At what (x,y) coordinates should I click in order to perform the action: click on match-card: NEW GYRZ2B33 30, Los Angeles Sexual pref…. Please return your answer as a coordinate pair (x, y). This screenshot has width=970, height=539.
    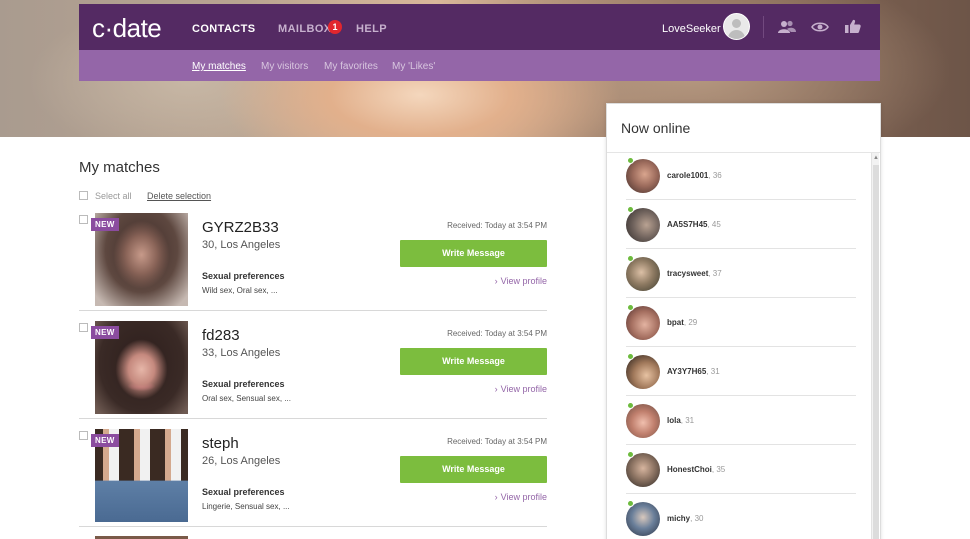
    Looking at the image, I should click on (313, 262).